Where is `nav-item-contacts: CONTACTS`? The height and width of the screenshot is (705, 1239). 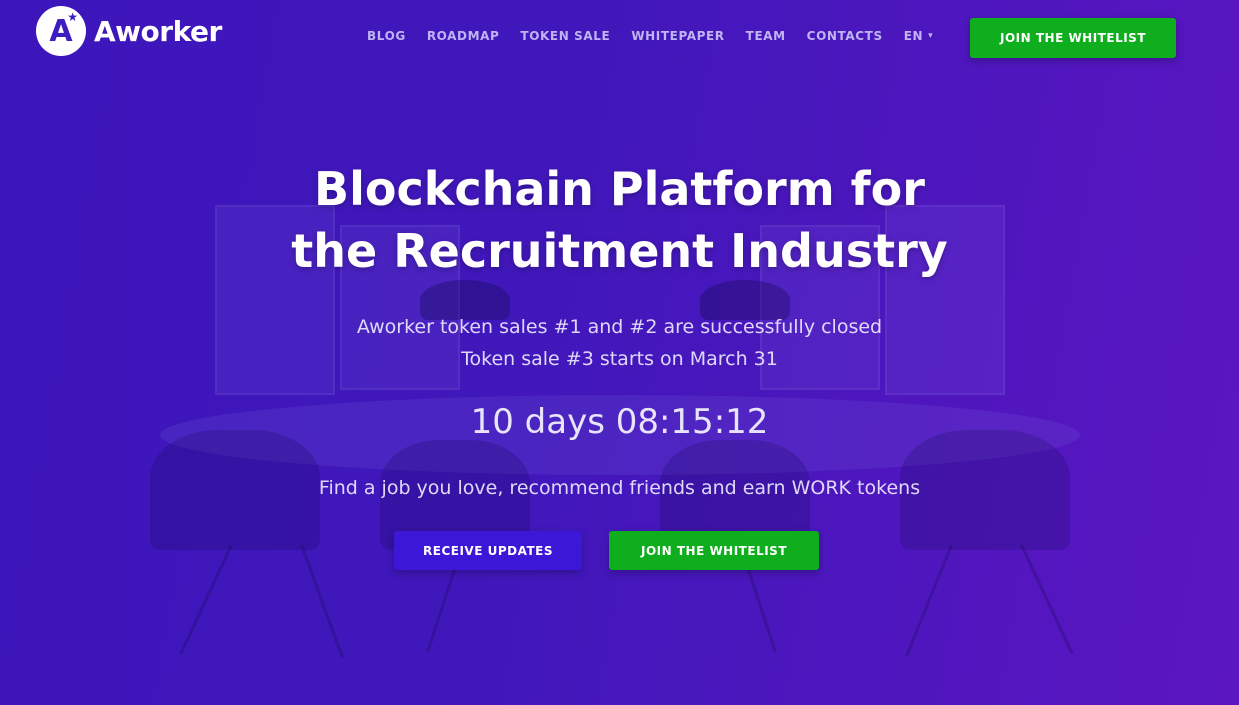
nav-item-contacts: CONTACTS is located at coordinates (845, 36).